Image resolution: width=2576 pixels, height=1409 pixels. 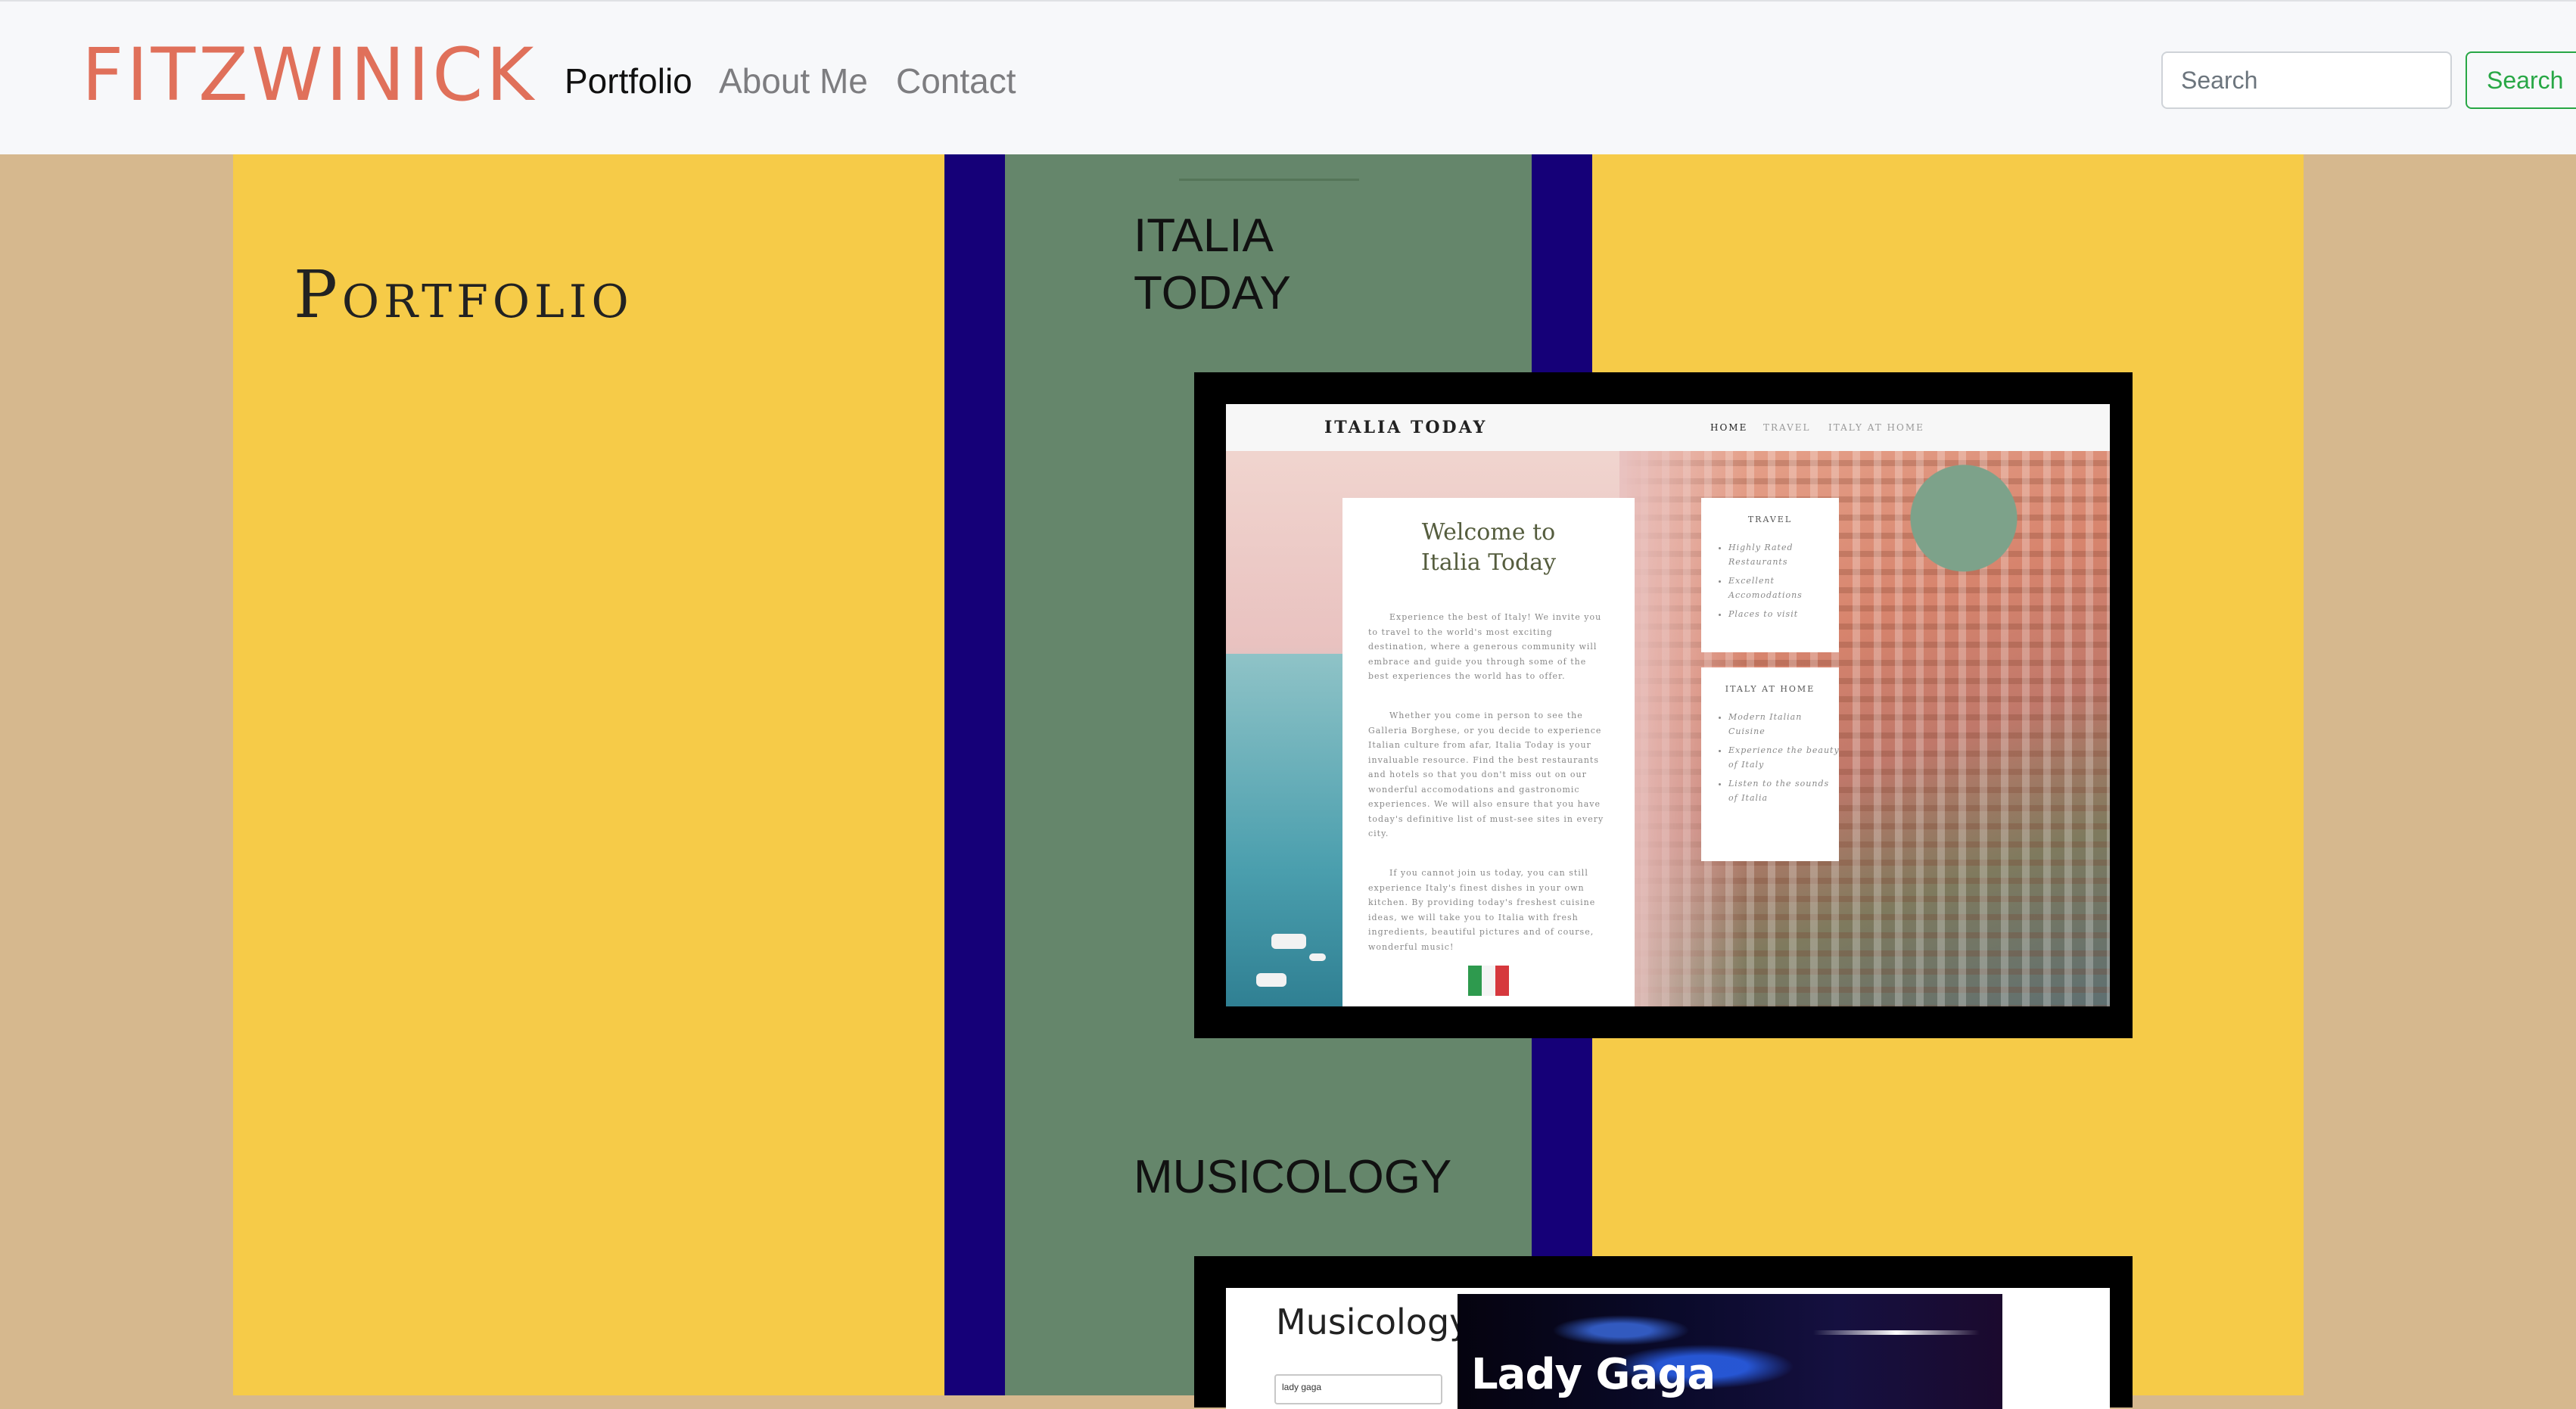 I want to click on nav-link-portfolio: Portfolio, so click(x=628, y=80).